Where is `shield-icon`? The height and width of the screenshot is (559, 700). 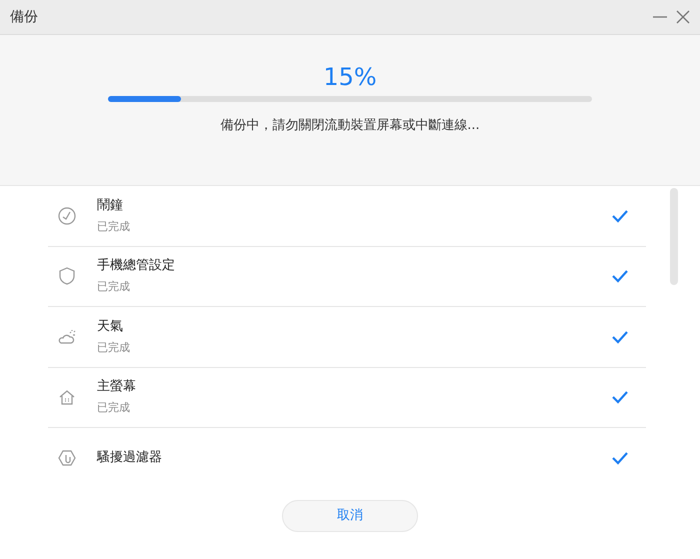
shield-icon is located at coordinates (67, 276).